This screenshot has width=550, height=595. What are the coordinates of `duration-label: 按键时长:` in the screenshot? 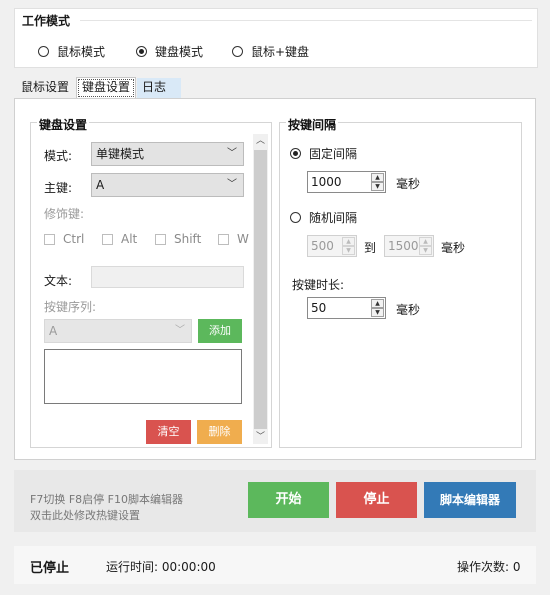 It's located at (318, 285).